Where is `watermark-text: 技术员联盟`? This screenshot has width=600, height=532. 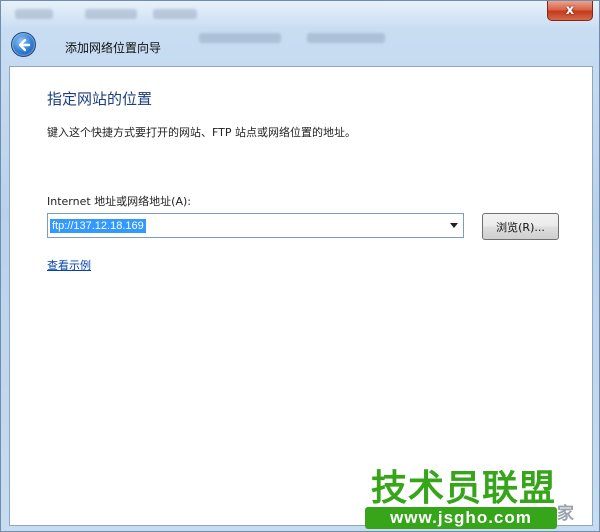 watermark-text: 技术员联盟 is located at coordinates (464, 488).